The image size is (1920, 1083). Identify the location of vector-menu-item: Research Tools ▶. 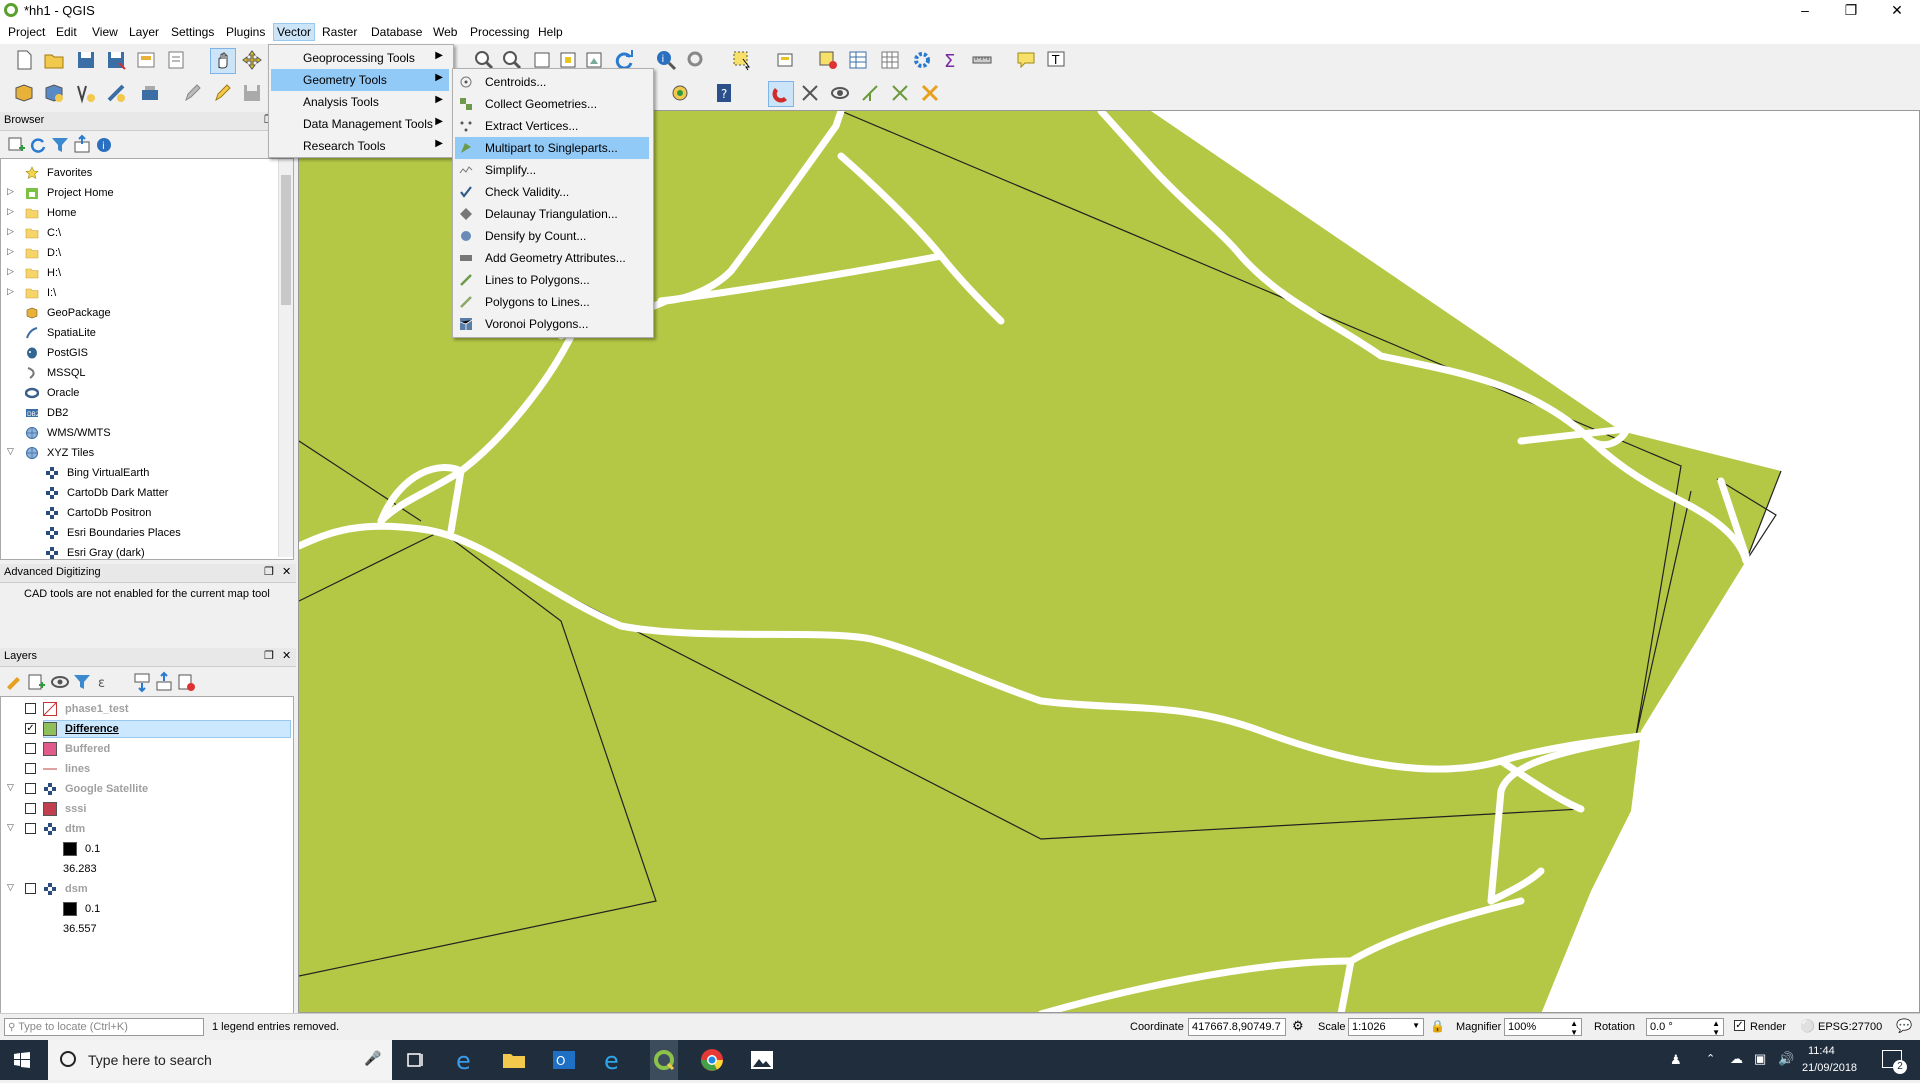
(360, 146).